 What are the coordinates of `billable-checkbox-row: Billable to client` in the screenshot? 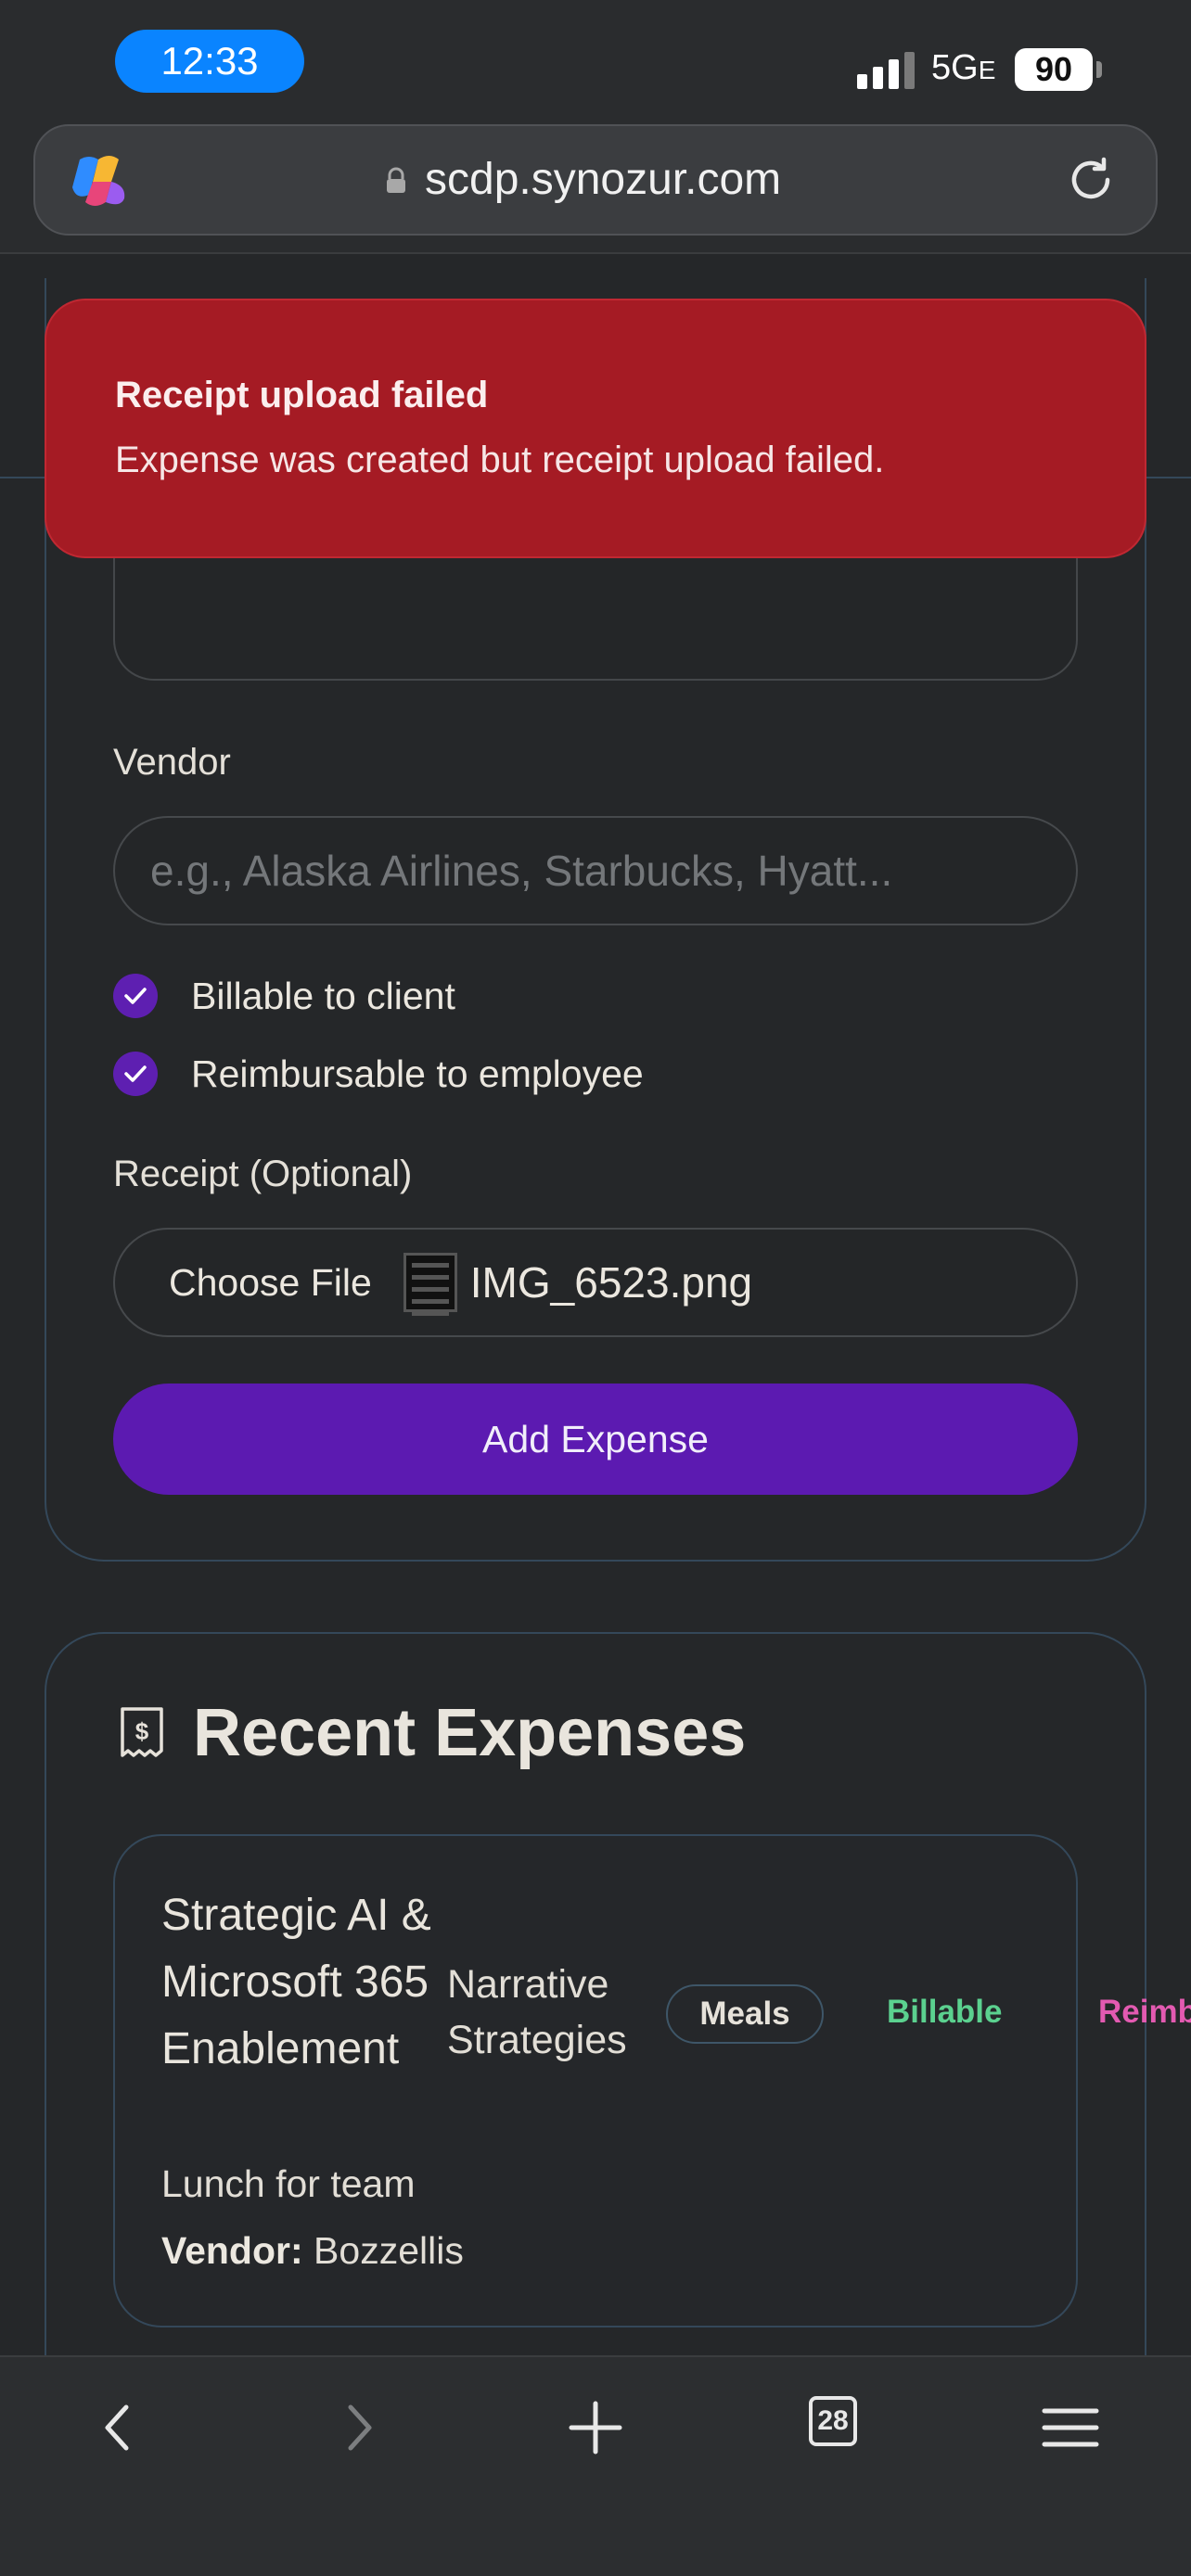 It's located at (284, 996).